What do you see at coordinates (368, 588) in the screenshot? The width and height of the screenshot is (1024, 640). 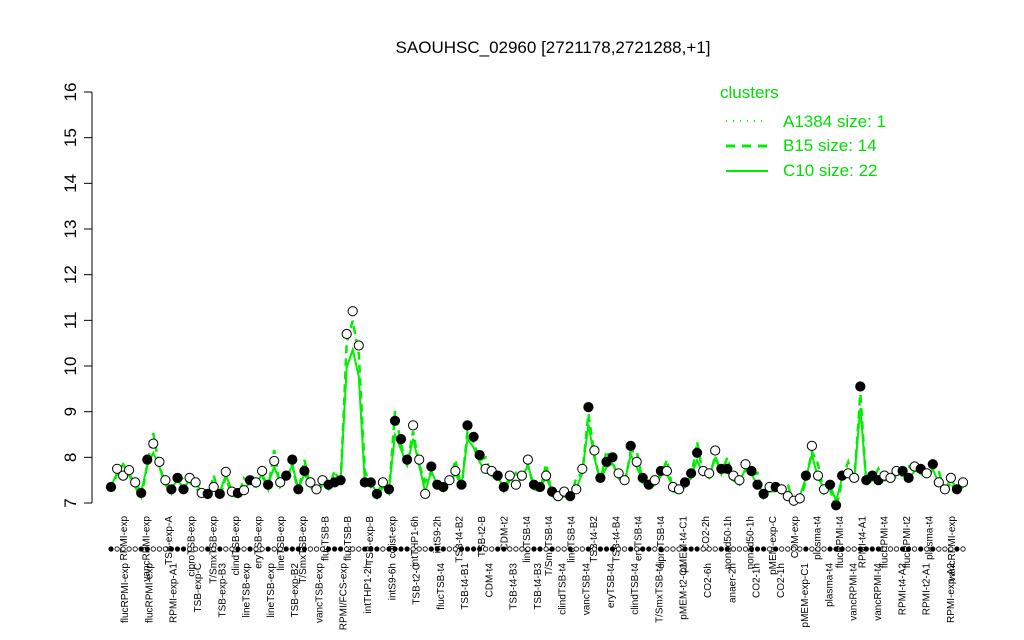 I see `sample-label: intTHP1-2h` at bounding box center [368, 588].